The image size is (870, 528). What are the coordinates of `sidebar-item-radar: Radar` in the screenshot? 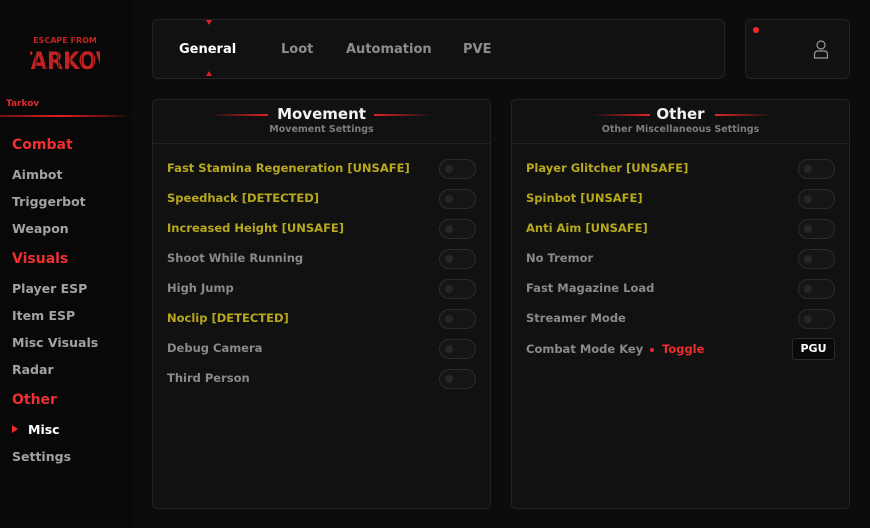 It's located at (33, 369).